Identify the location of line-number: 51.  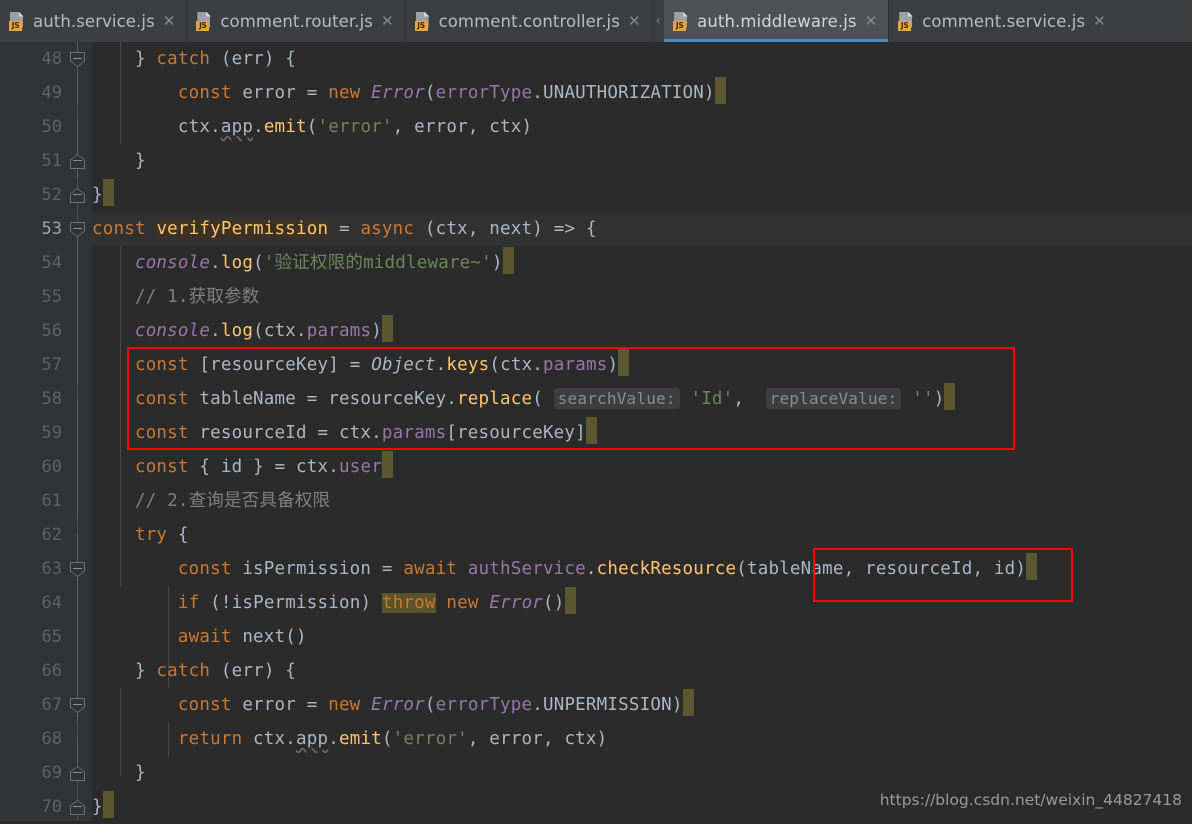
(51, 161).